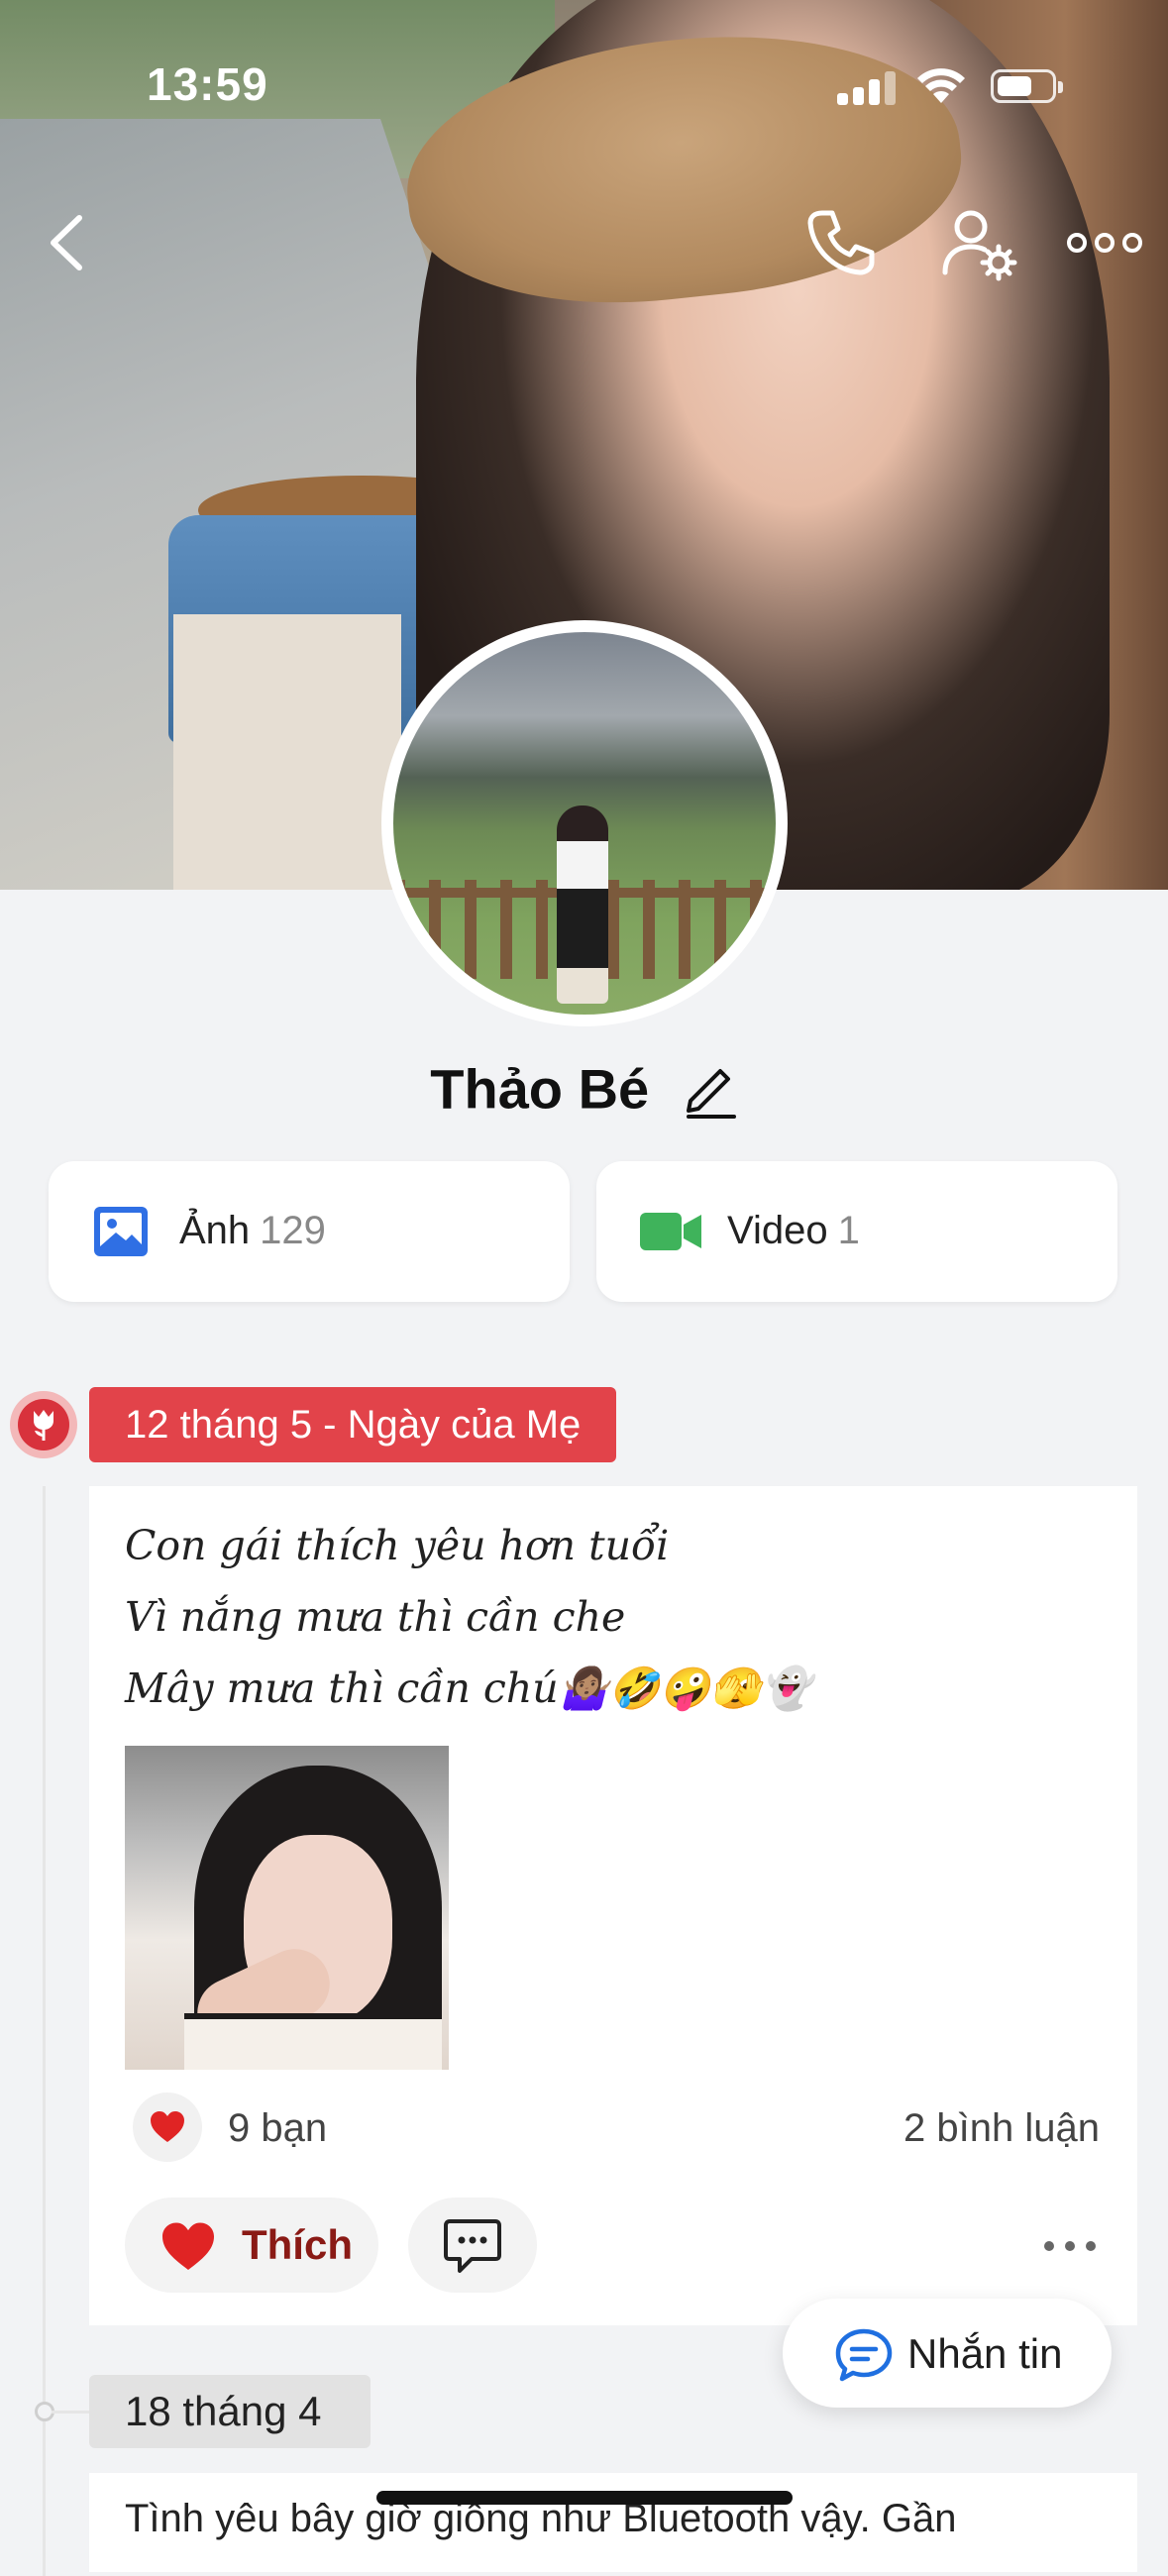 The image size is (1168, 2576). I want to click on message-bubble-icon, so click(864, 2355).